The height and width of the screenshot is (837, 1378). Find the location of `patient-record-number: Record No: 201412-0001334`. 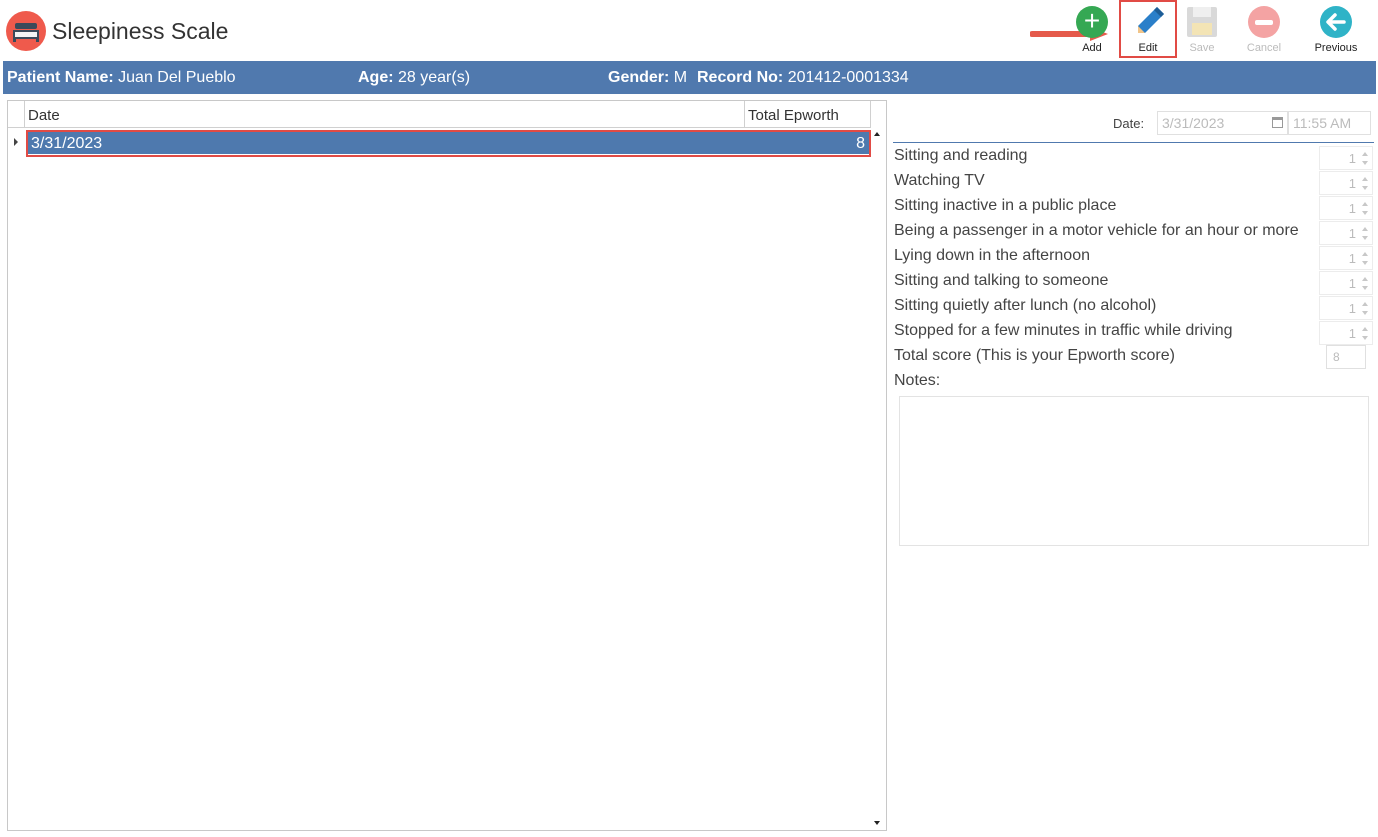

patient-record-number: Record No: 201412-0001334 is located at coordinates (803, 77).